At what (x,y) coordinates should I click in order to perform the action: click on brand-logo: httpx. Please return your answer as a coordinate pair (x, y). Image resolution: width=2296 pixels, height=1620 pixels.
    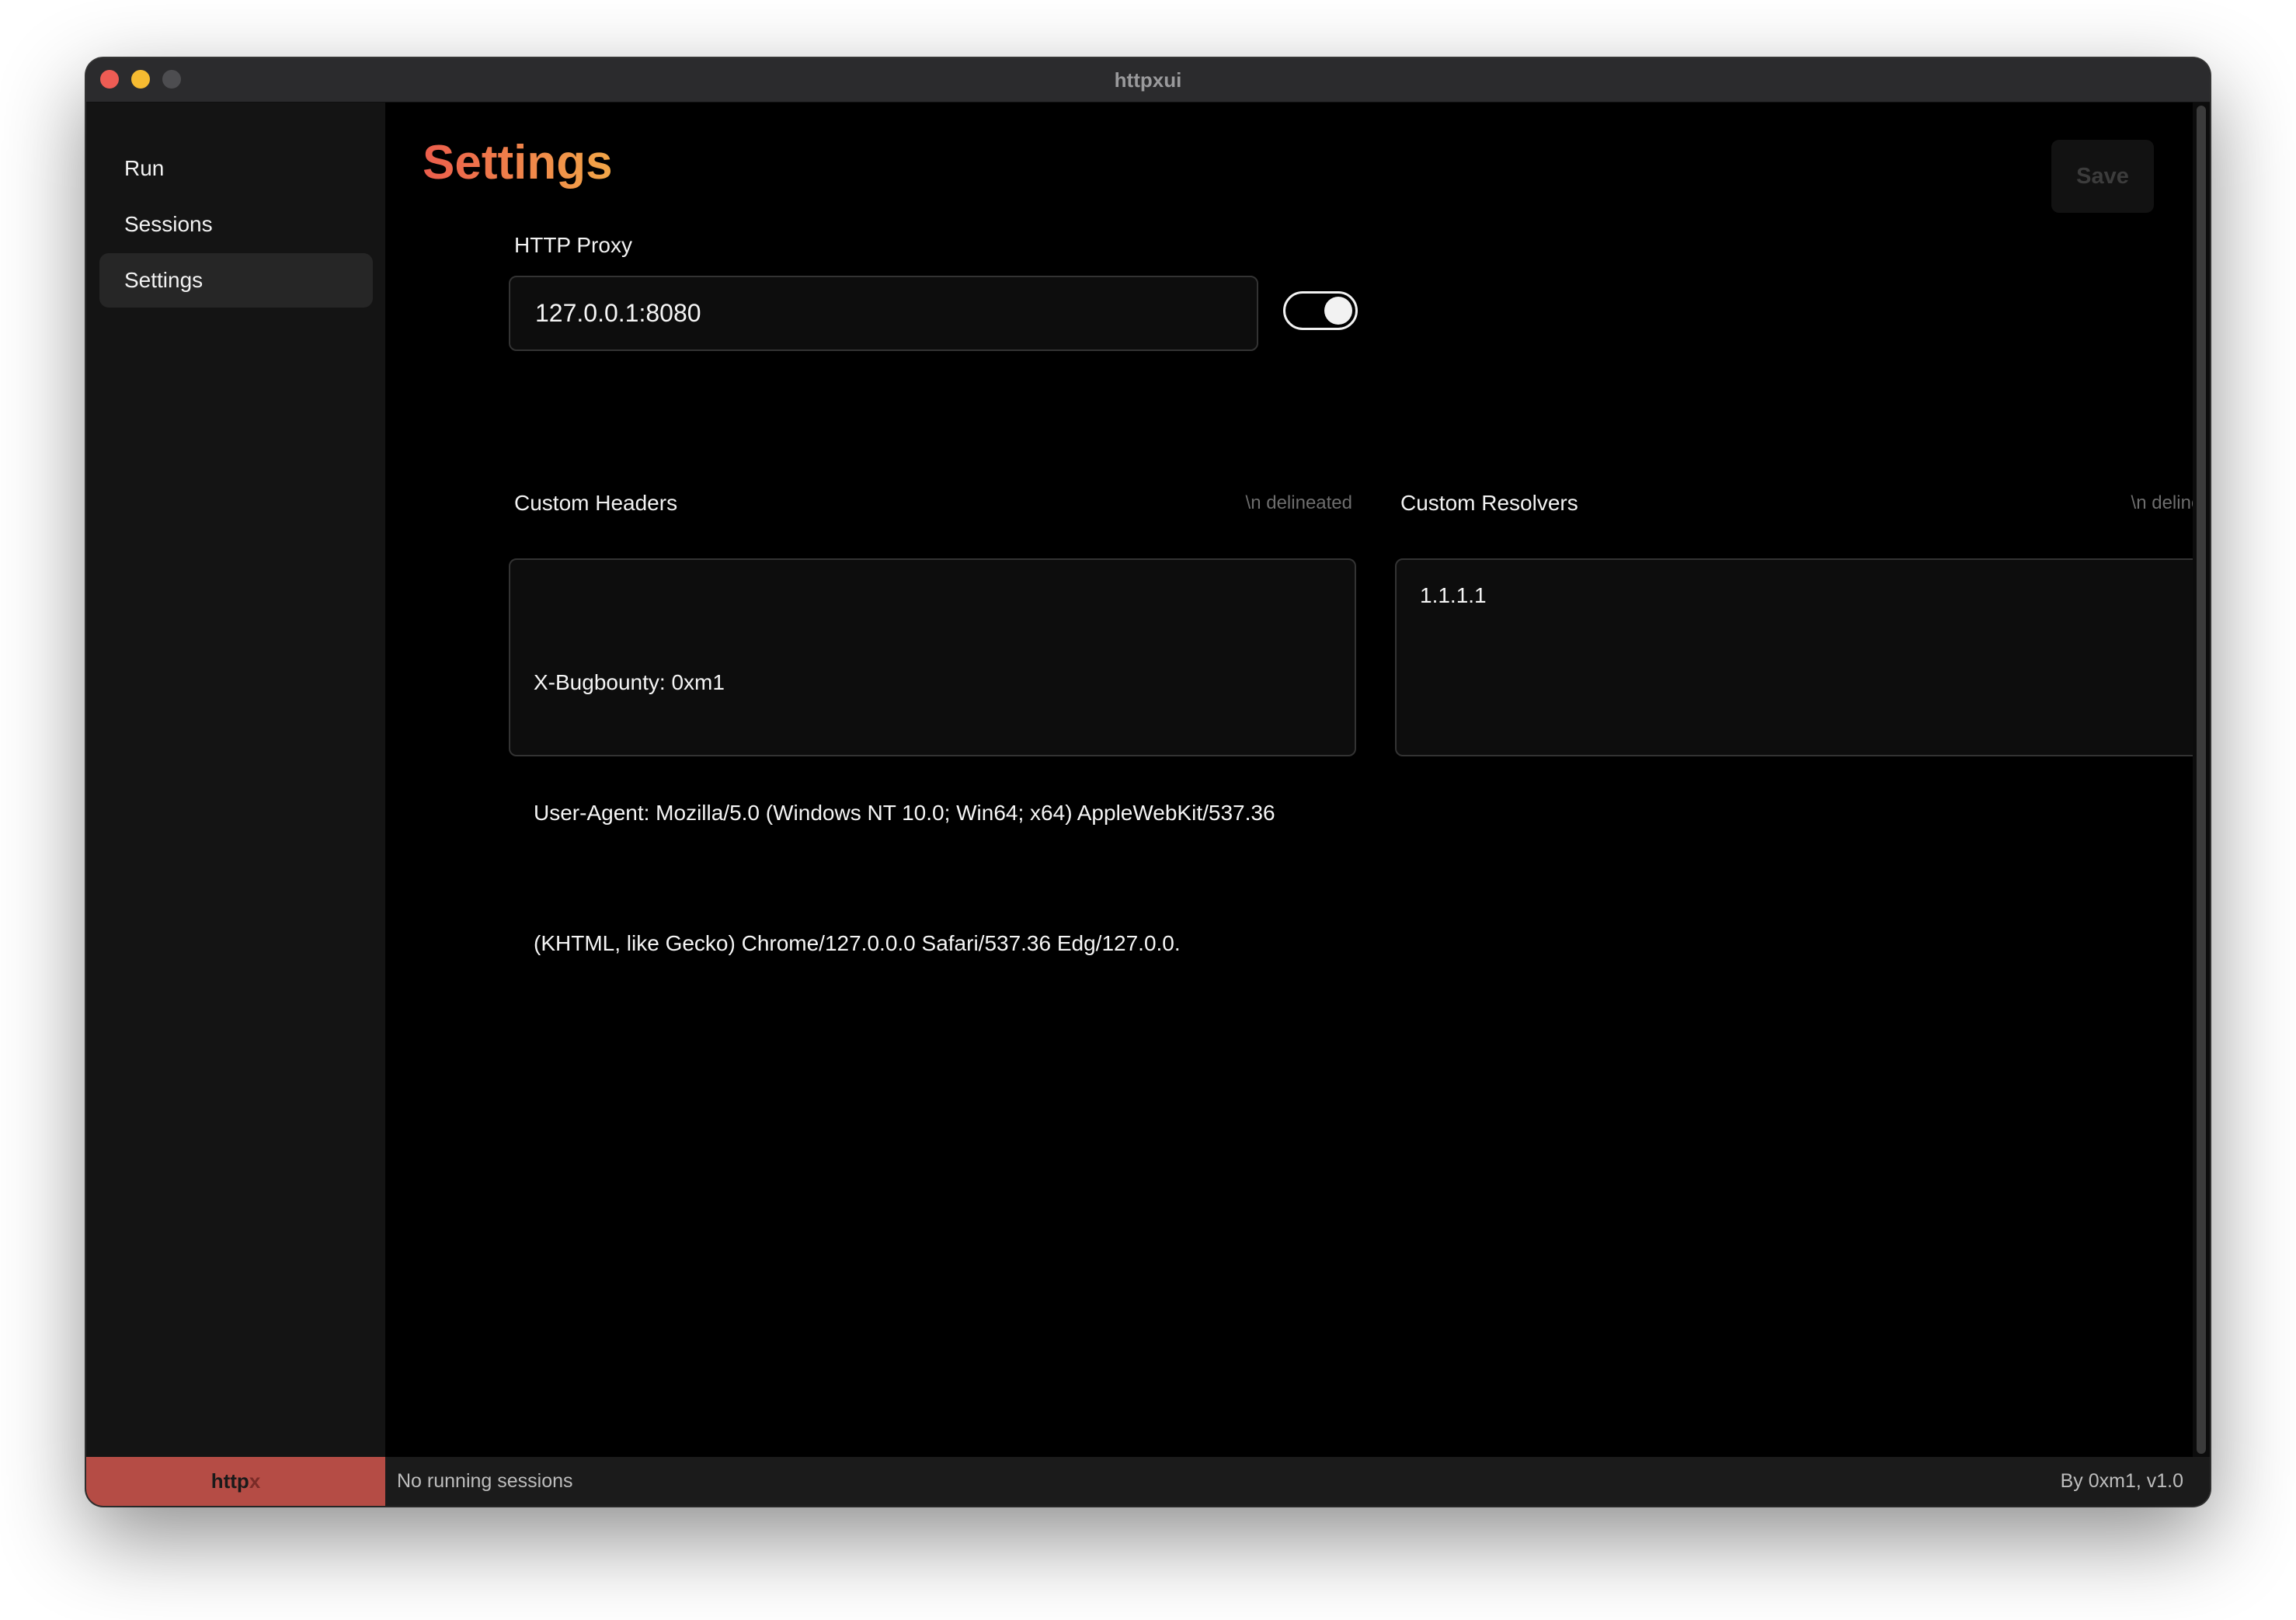
    Looking at the image, I should click on (235, 1481).